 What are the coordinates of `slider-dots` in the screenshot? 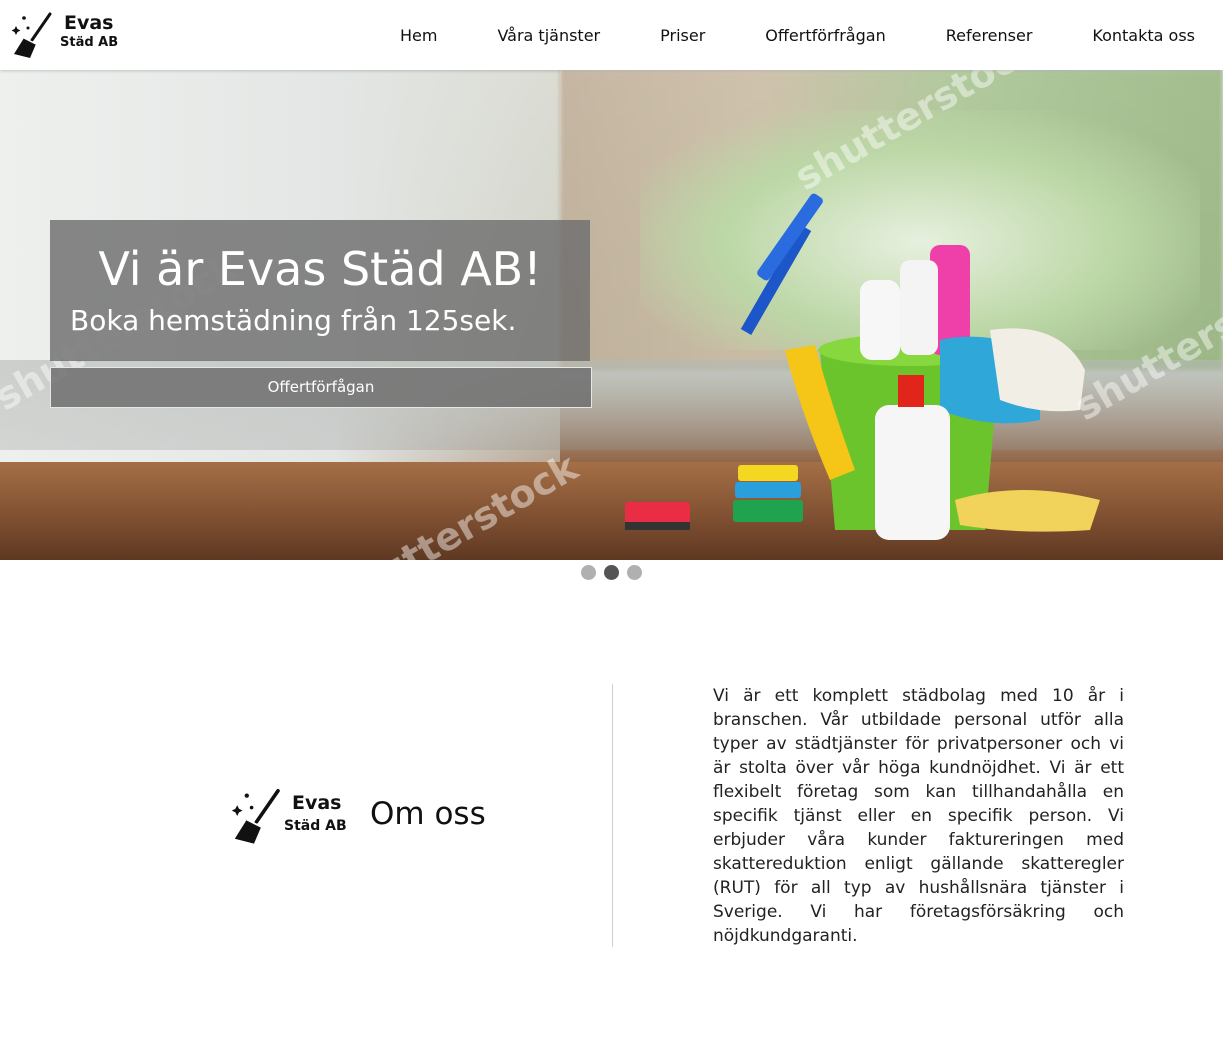 It's located at (611, 572).